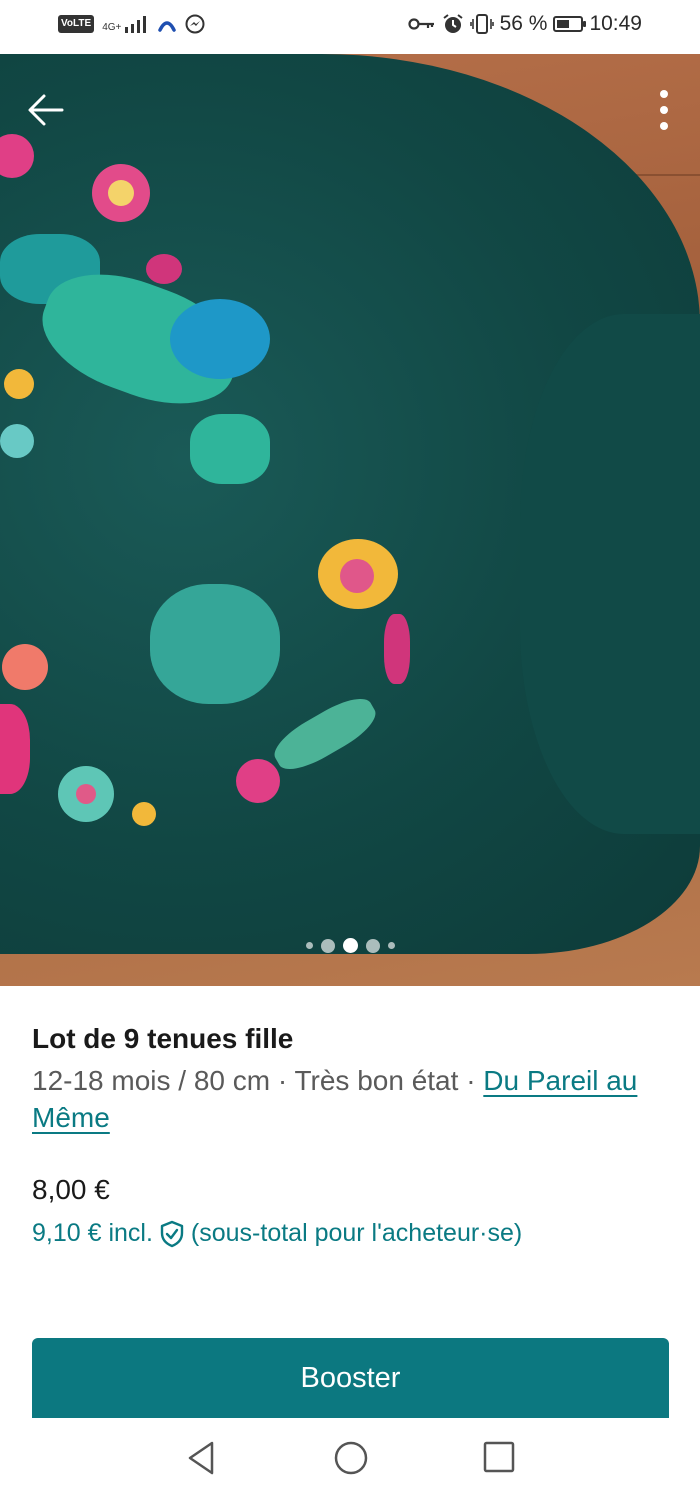  I want to click on alarm-icon, so click(452, 23).